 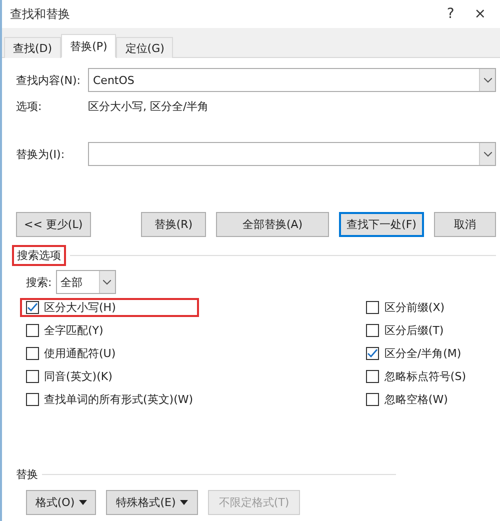 What do you see at coordinates (29, 106) in the screenshot?
I see `options-label: 选项:` at bounding box center [29, 106].